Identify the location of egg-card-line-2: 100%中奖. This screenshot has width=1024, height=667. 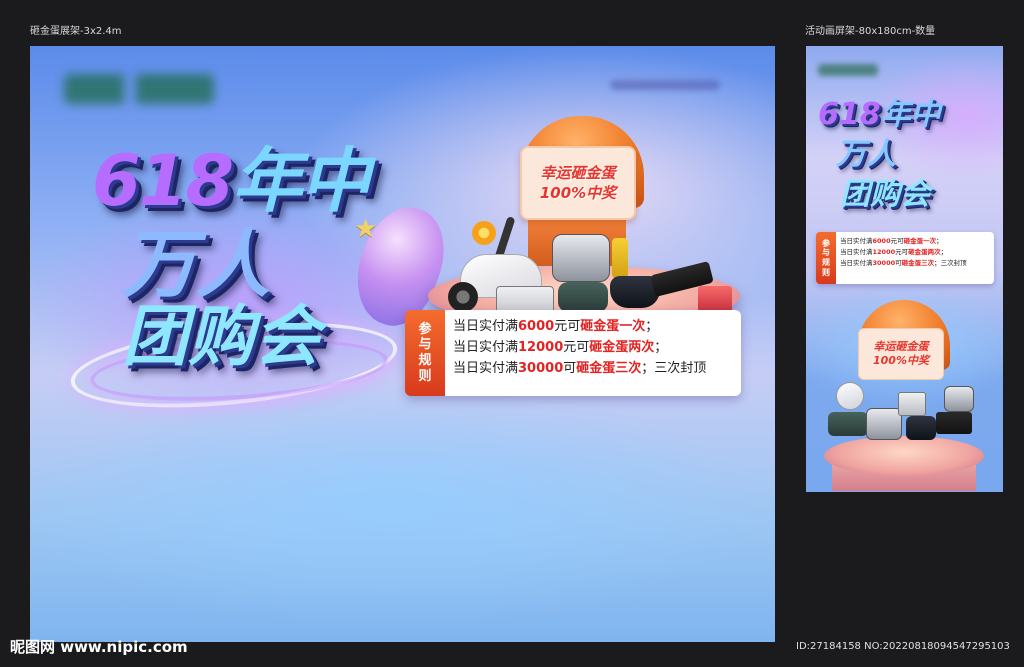
(578, 193).